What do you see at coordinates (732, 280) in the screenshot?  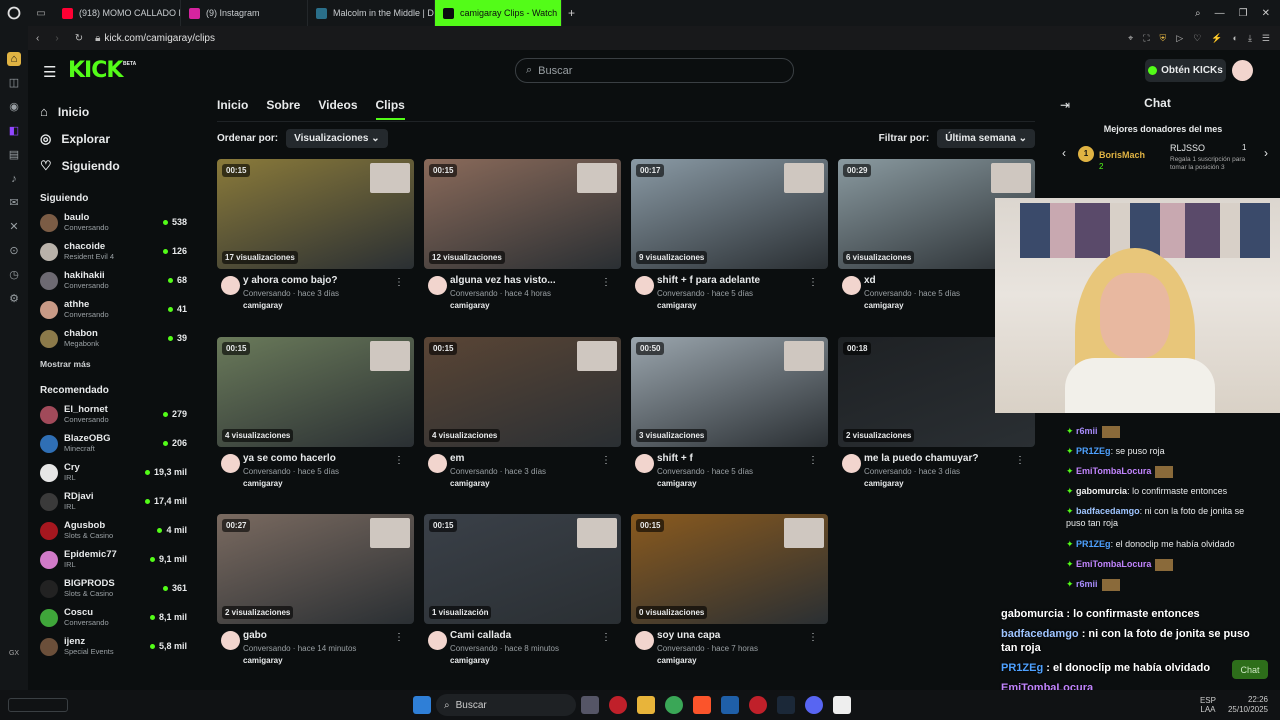 I see `clip-title: shift + f para adelante` at bounding box center [732, 280].